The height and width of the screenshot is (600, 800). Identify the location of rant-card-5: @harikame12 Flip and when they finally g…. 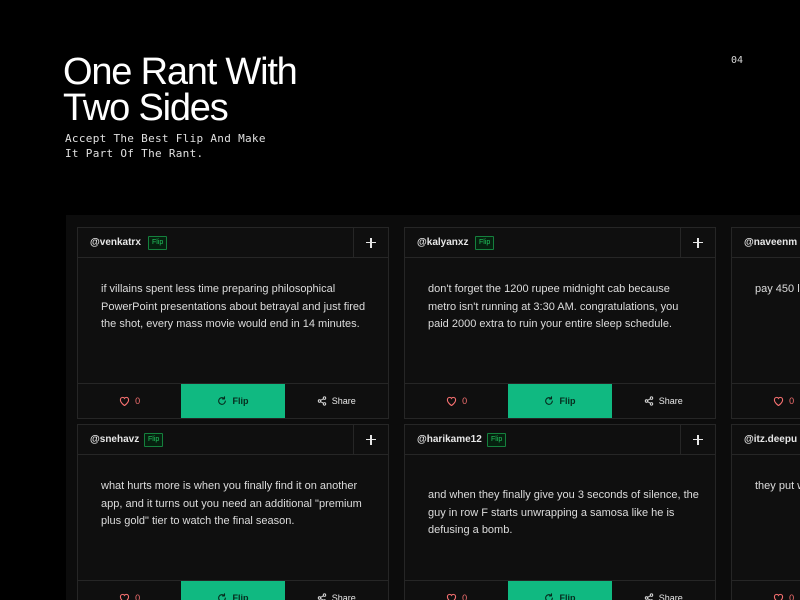
(560, 512).